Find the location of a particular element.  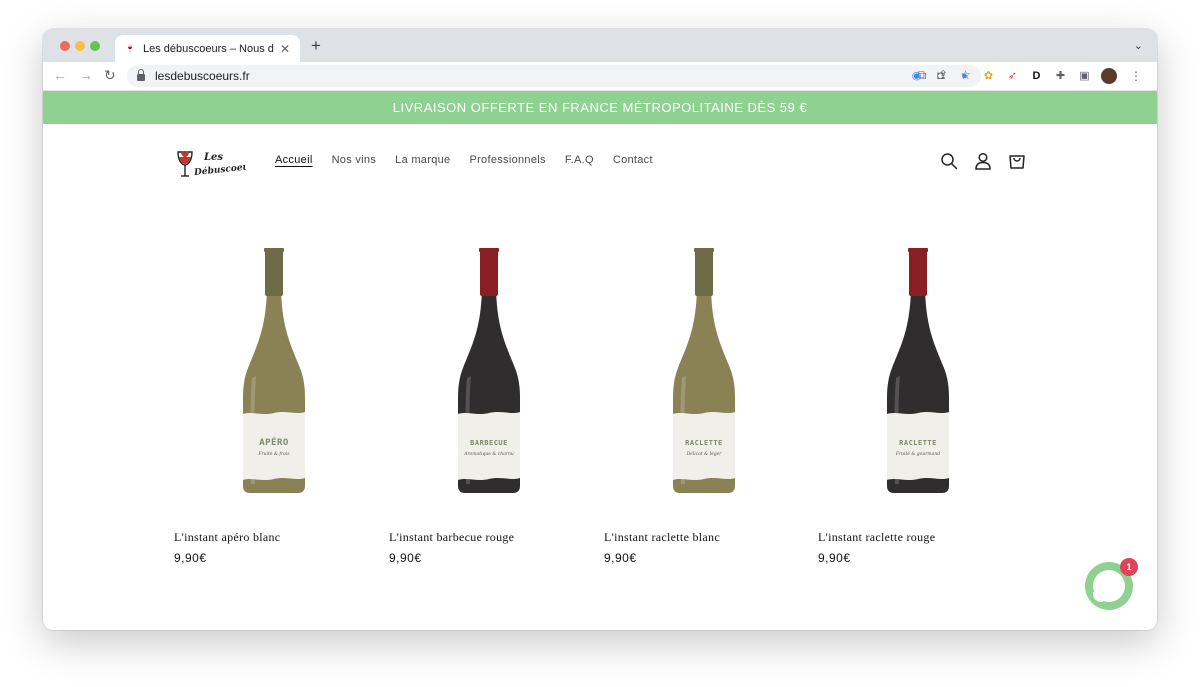

product-image: RACLETTE Délicat & léger is located at coordinates (704, 366).